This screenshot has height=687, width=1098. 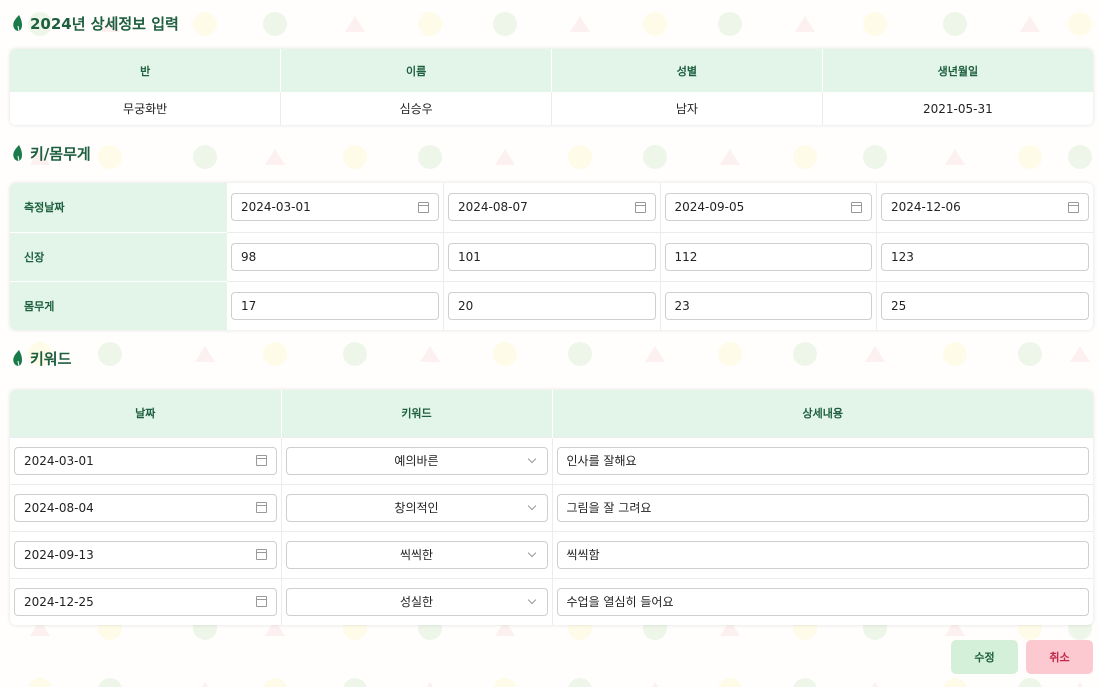 What do you see at coordinates (416, 554) in the screenshot?
I see `keyword-select: 씩씩한` at bounding box center [416, 554].